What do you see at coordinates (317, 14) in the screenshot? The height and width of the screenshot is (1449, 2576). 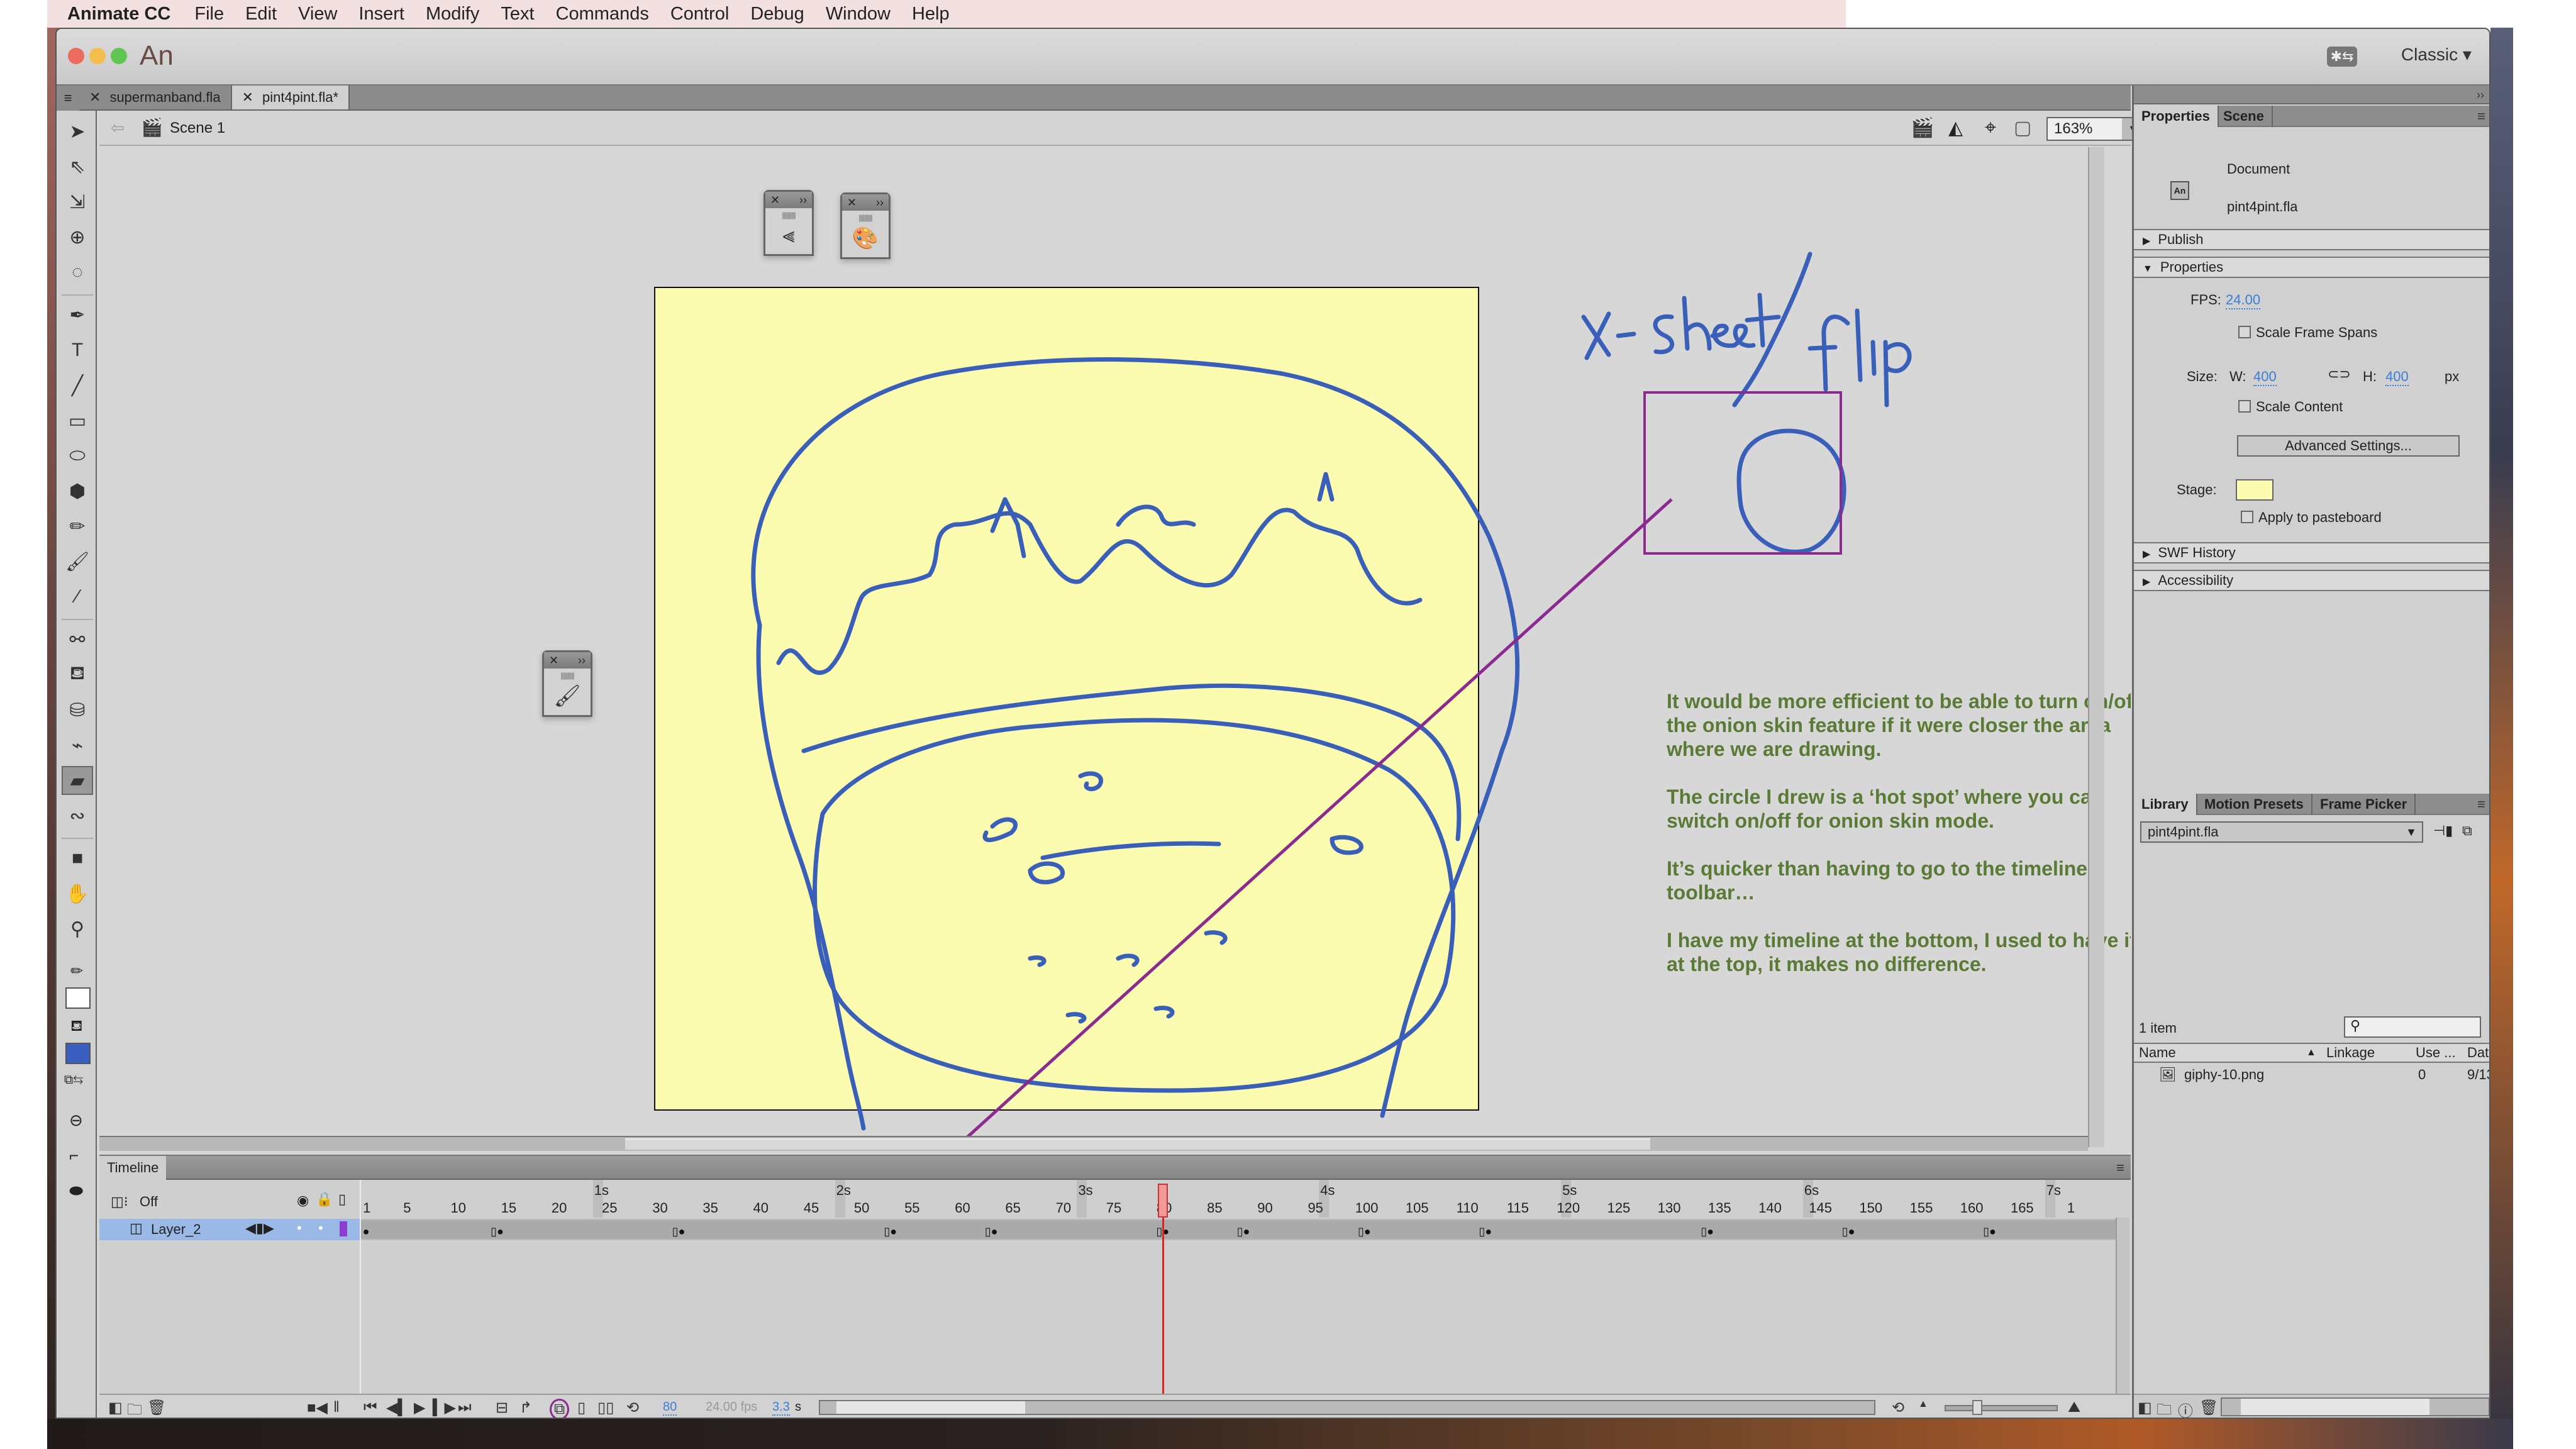 I see `menu-view: View` at bounding box center [317, 14].